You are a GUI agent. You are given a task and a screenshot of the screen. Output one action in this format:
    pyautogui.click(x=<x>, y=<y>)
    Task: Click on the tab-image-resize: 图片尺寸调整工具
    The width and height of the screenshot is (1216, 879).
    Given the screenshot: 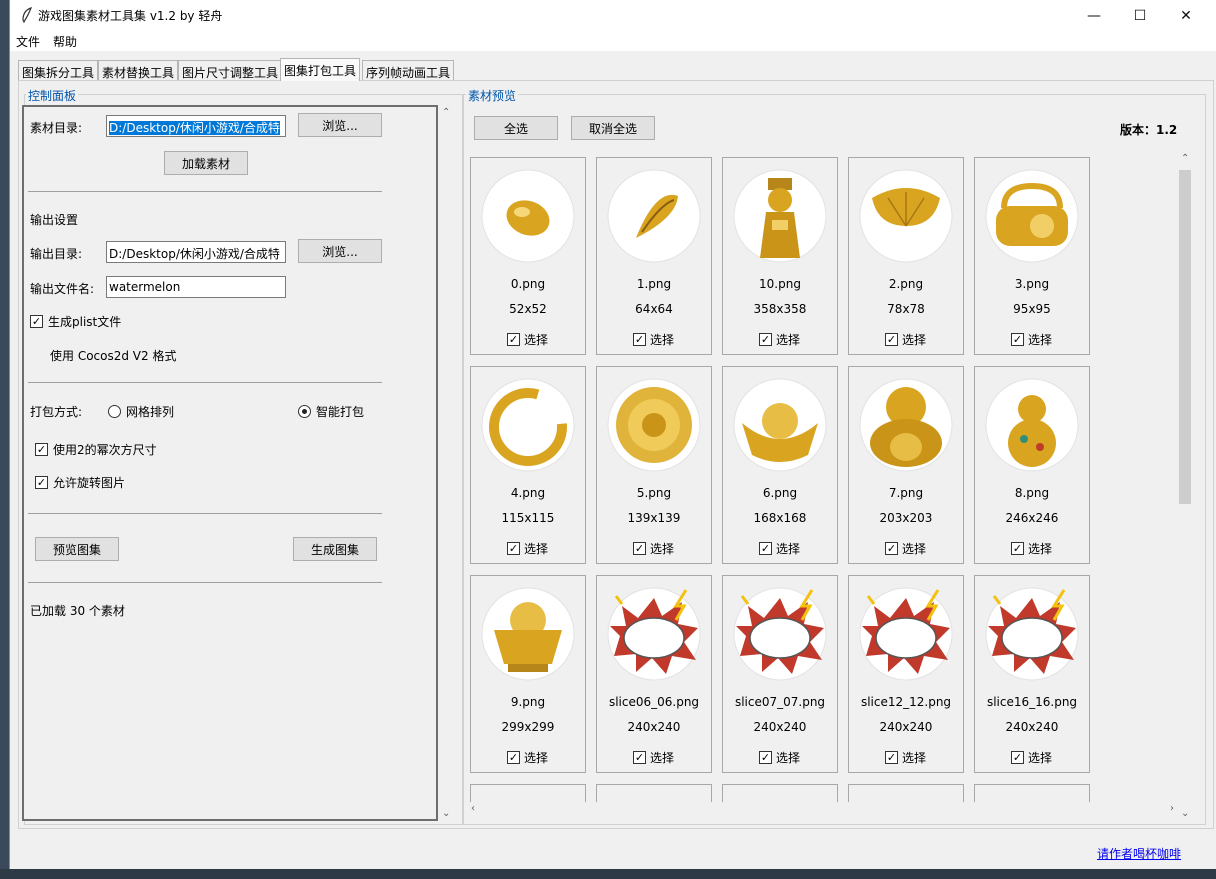 What is the action you would take?
    pyautogui.click(x=230, y=70)
    